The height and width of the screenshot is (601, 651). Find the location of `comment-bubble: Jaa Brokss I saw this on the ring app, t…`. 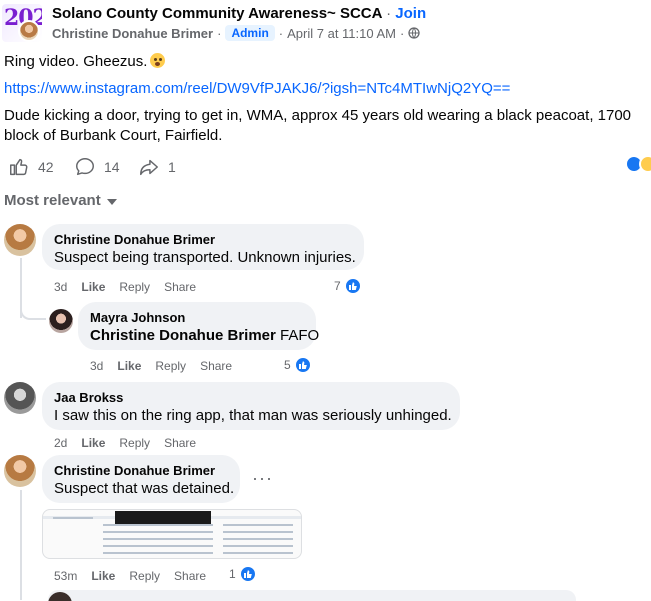

comment-bubble: Jaa Brokss I saw this on the ring app, t… is located at coordinates (251, 406).